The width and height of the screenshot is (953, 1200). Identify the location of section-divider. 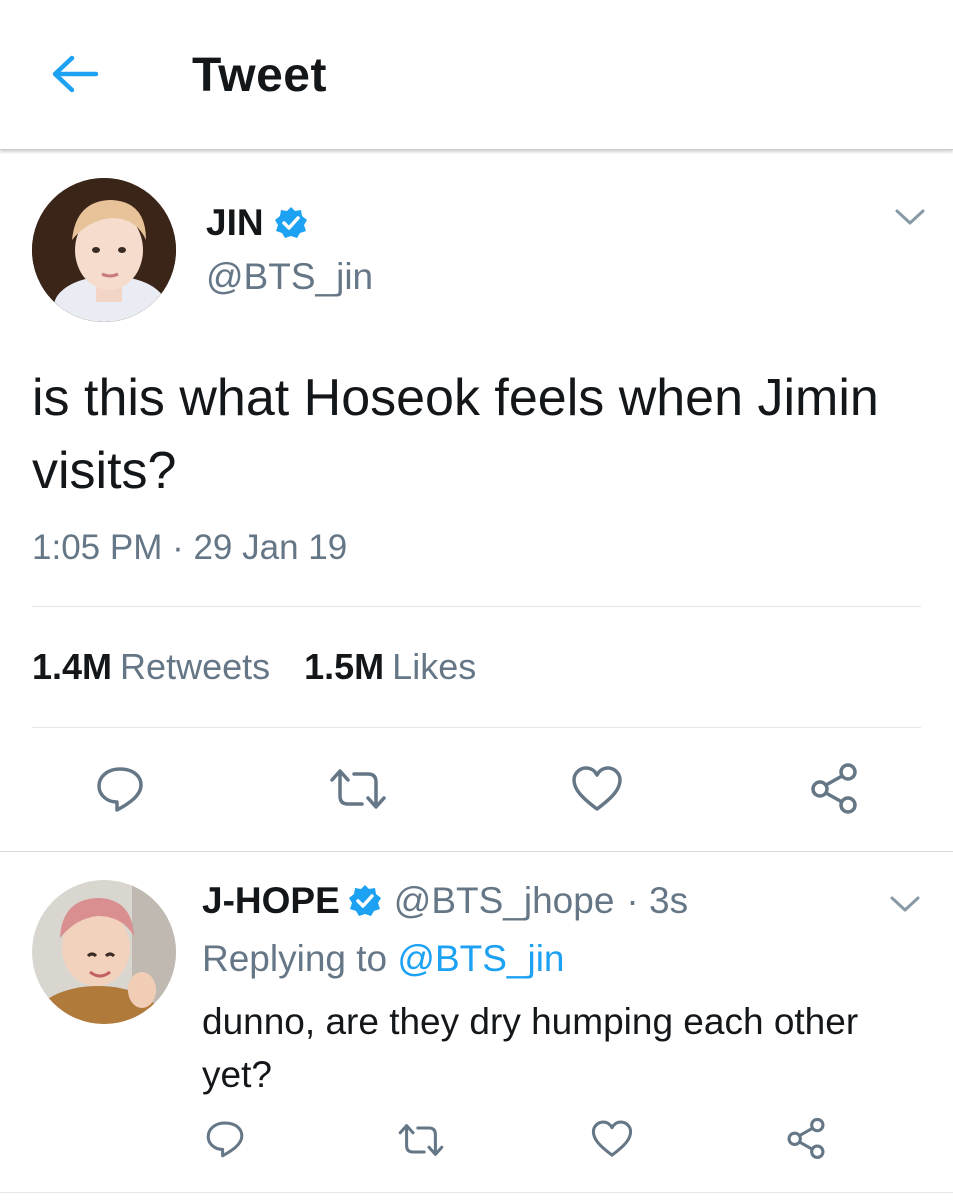
(476, 851).